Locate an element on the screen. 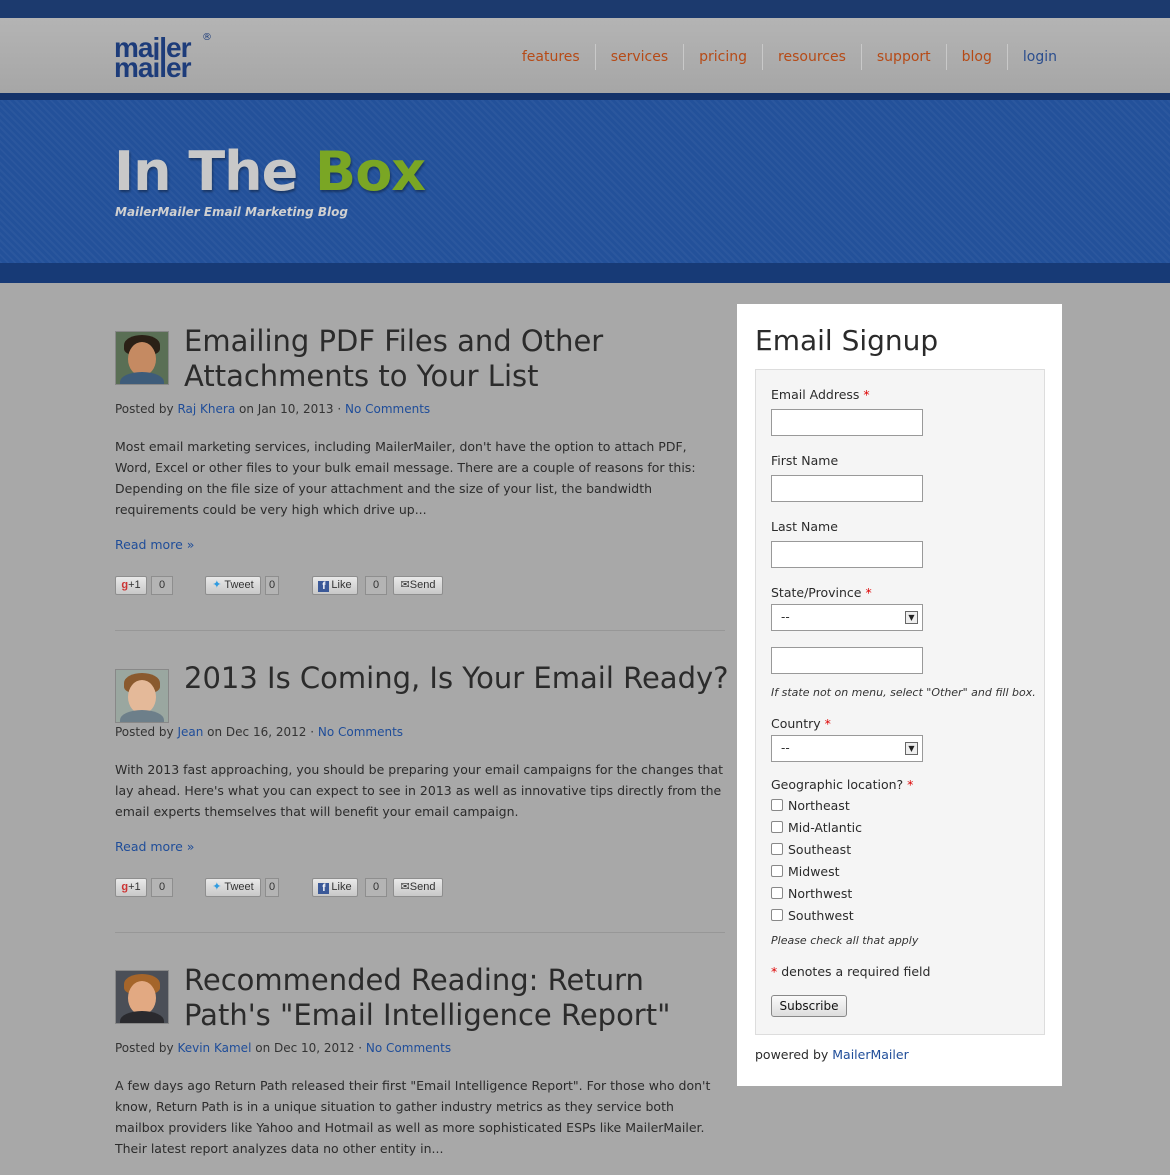  blog-subtitle: MailerMailer Email Marketing Blog is located at coordinates (231, 212).